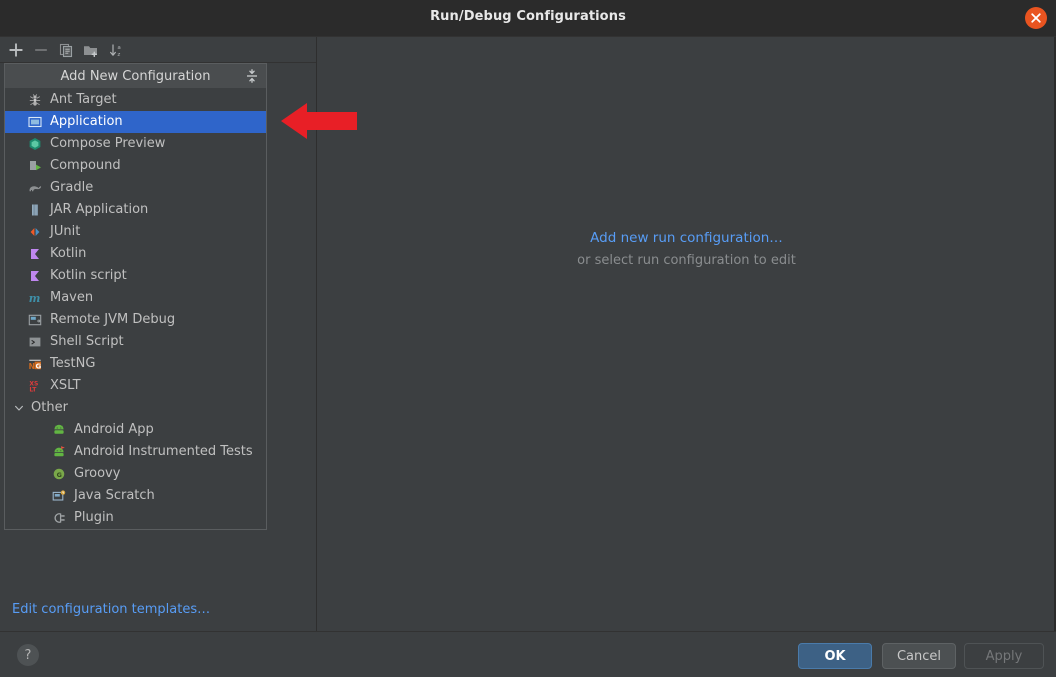 This screenshot has width=1056, height=677. What do you see at coordinates (135, 364) in the screenshot?
I see `list-item-testng: N G TestNG` at bounding box center [135, 364].